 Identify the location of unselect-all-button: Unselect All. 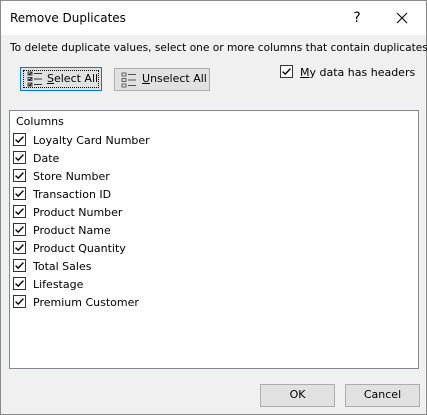
(162, 79).